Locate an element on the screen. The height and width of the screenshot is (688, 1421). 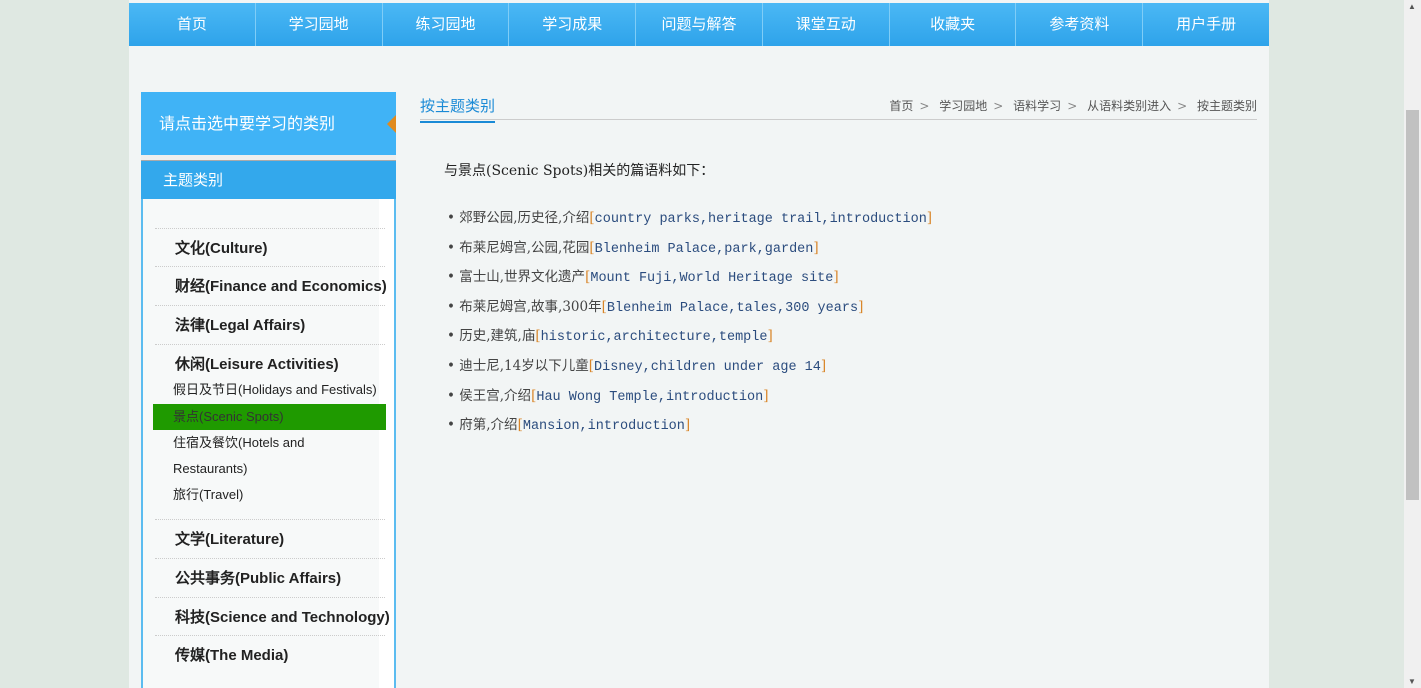
category-media: 传媒(The Media) is located at coordinates (270, 654).